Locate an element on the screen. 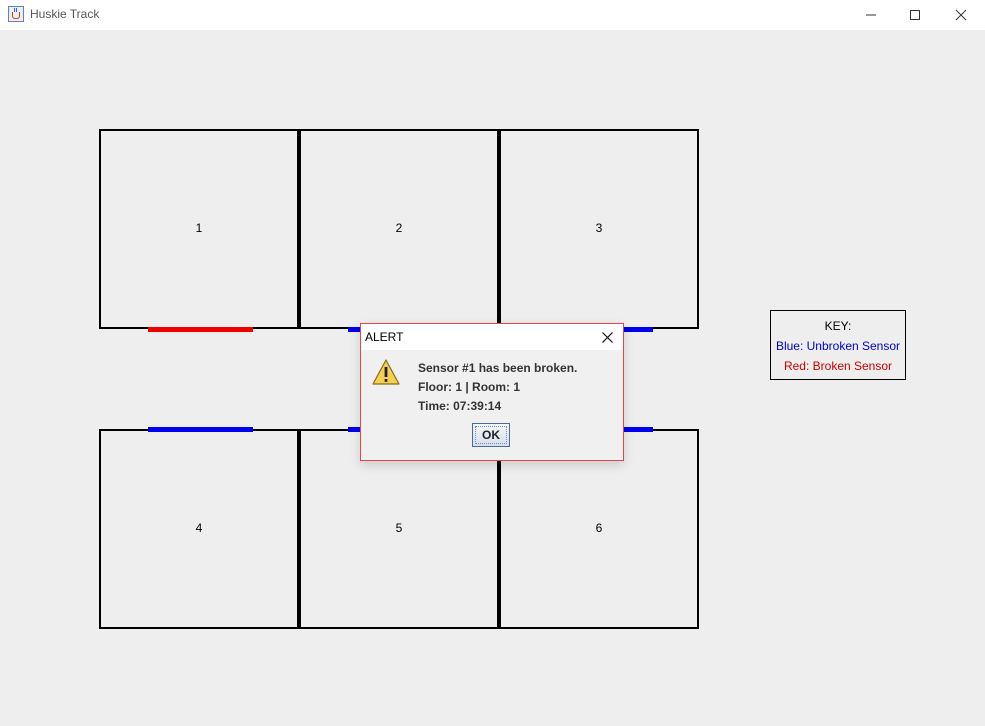 This screenshot has width=985, height=726. alert-message: Sensor #1 has been broken. is located at coordinates (498, 368).